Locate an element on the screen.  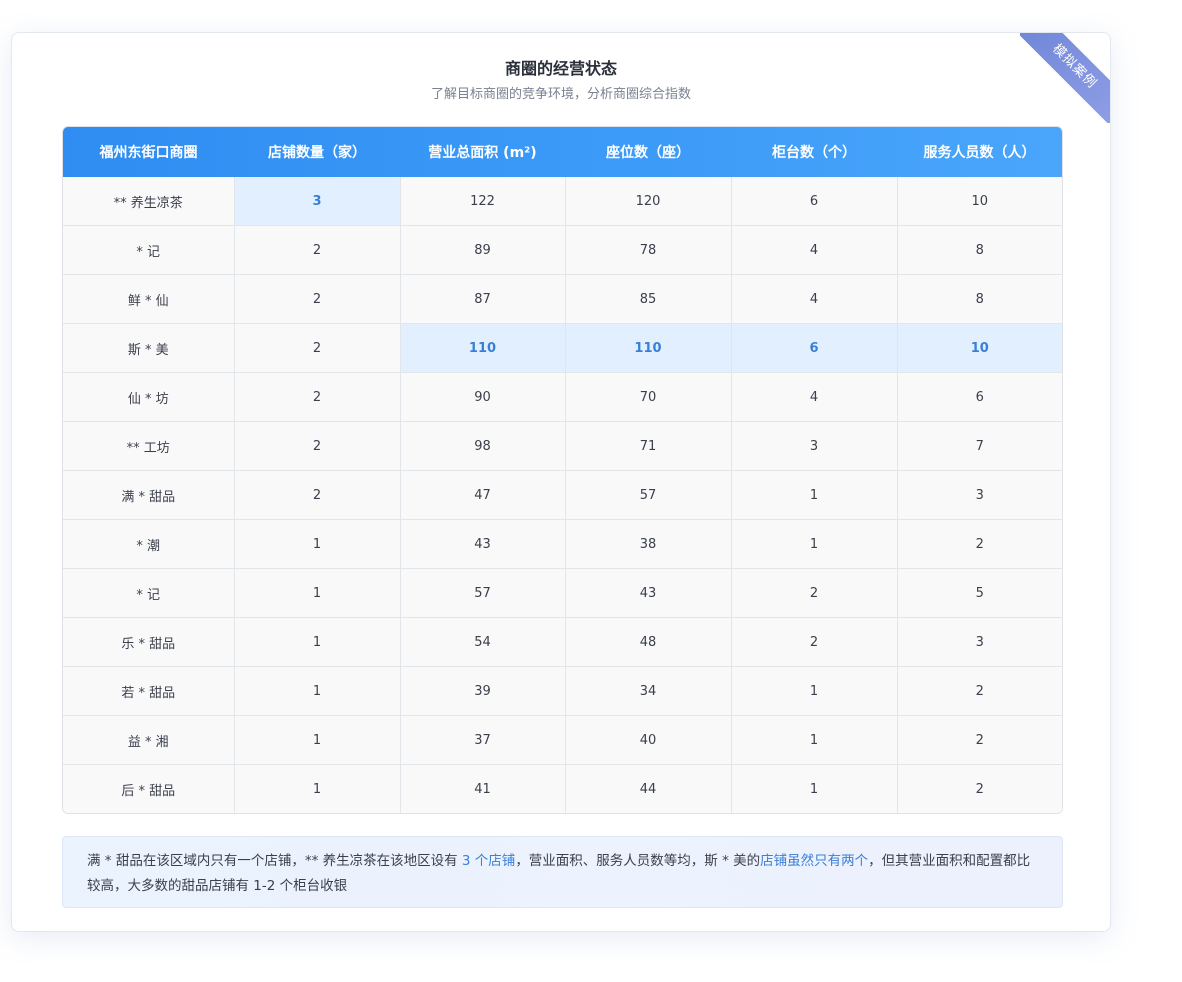
table-row: 乐 * 甜品 1 54 48 2 3 is located at coordinates (562, 642).